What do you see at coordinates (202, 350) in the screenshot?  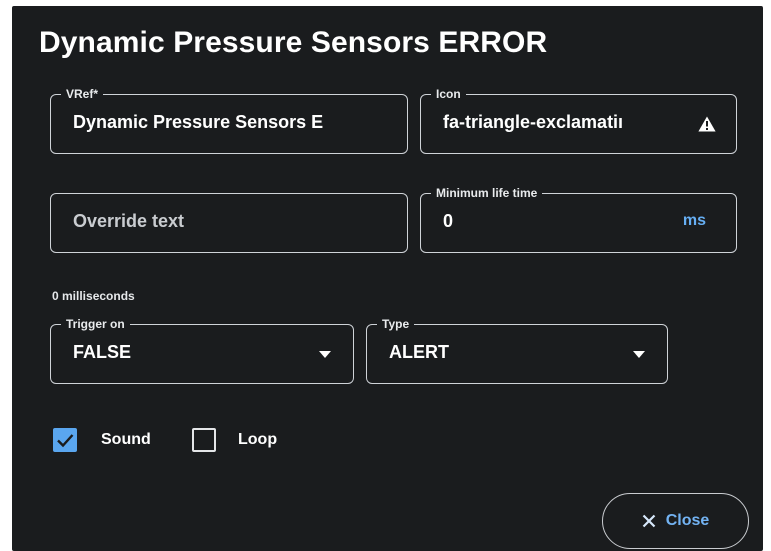 I see `trigger-on-select: Trigger on FALSE` at bounding box center [202, 350].